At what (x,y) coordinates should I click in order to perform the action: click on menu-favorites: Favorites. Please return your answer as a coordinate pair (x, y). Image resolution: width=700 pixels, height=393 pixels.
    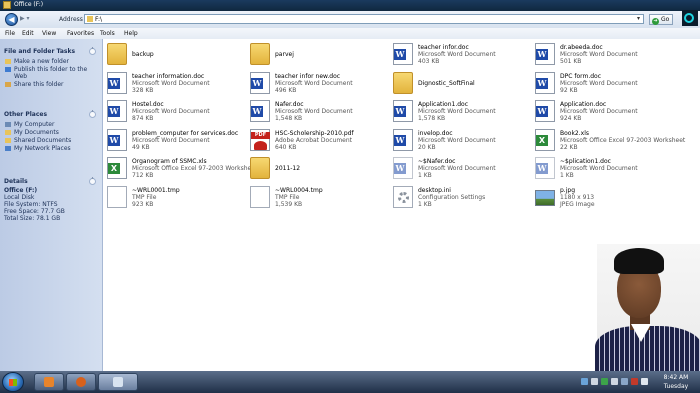
    Looking at the image, I should click on (80, 33).